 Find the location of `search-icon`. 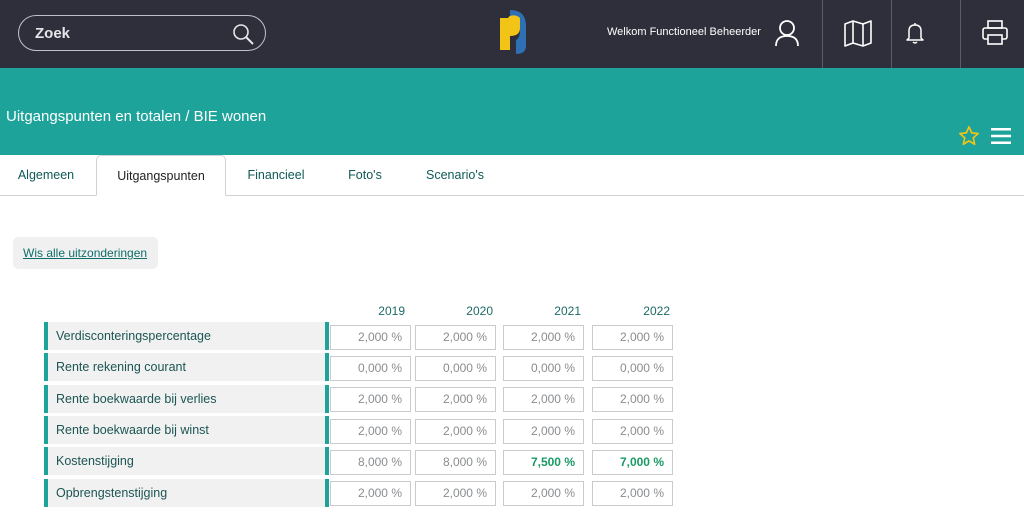

search-icon is located at coordinates (243, 34).